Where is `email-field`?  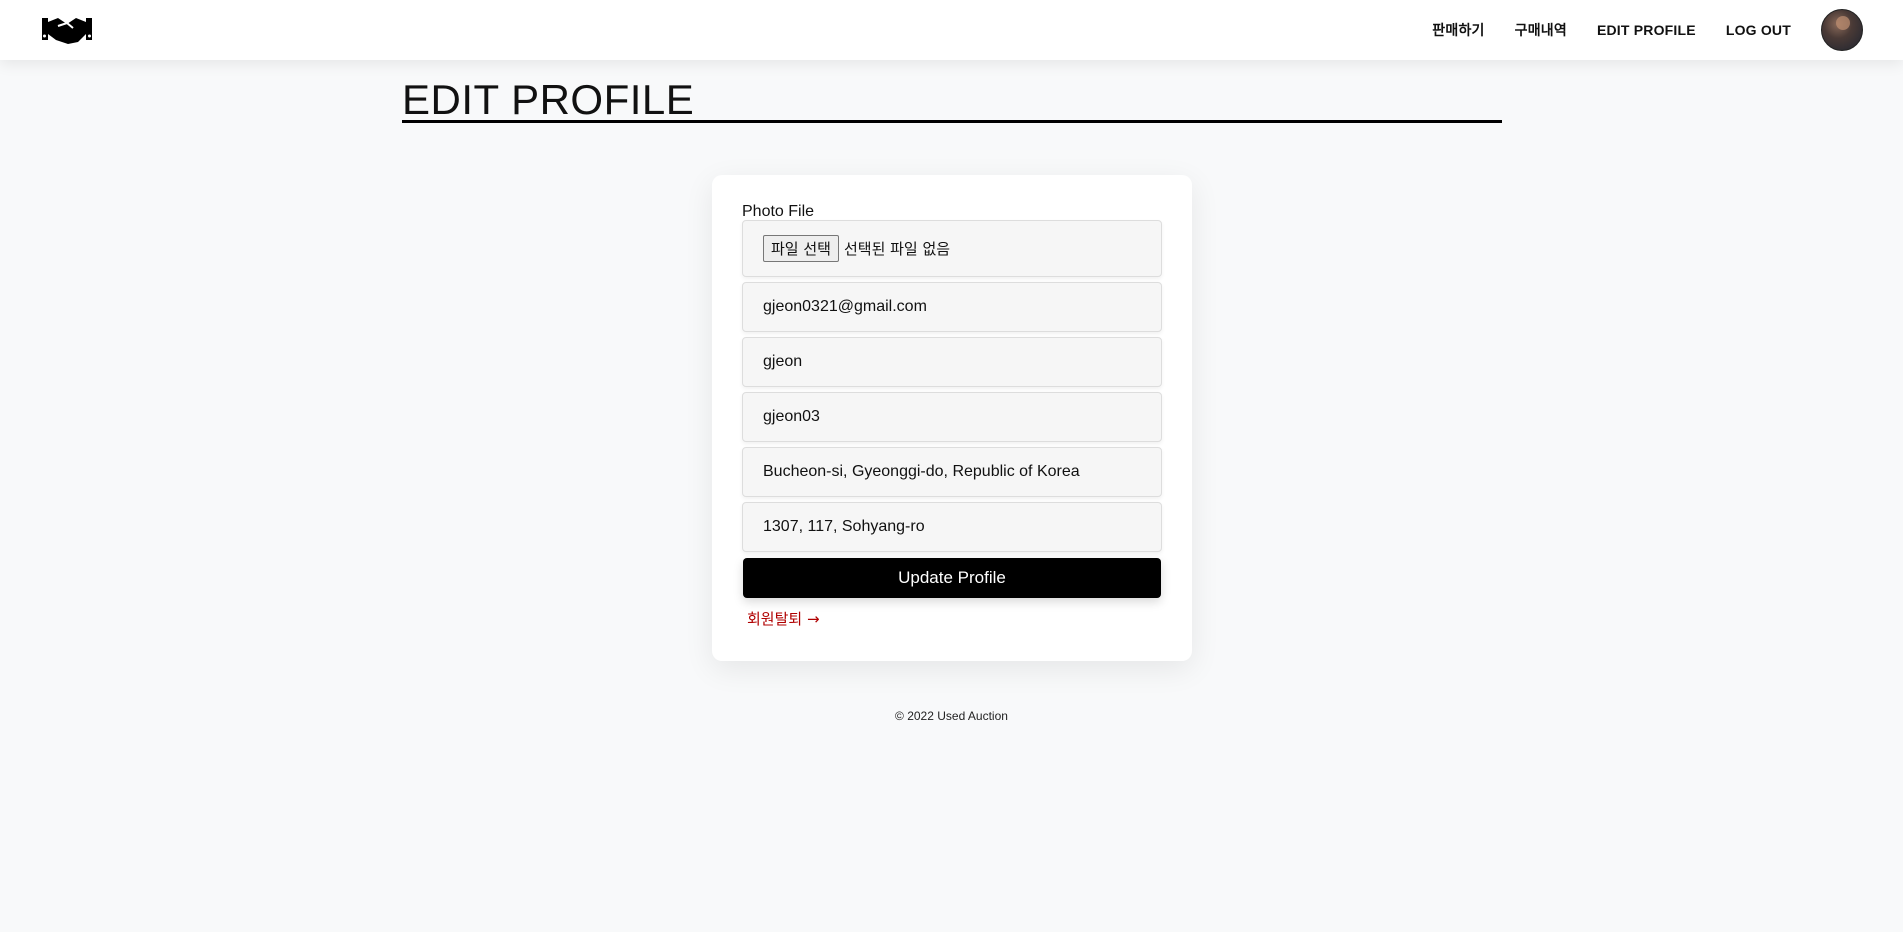 email-field is located at coordinates (952, 307).